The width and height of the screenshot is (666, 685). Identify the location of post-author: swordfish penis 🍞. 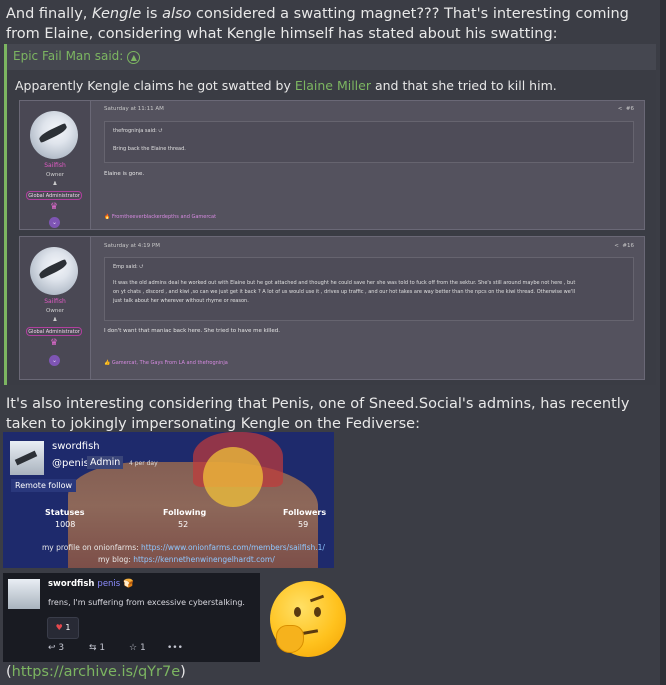
(91, 584).